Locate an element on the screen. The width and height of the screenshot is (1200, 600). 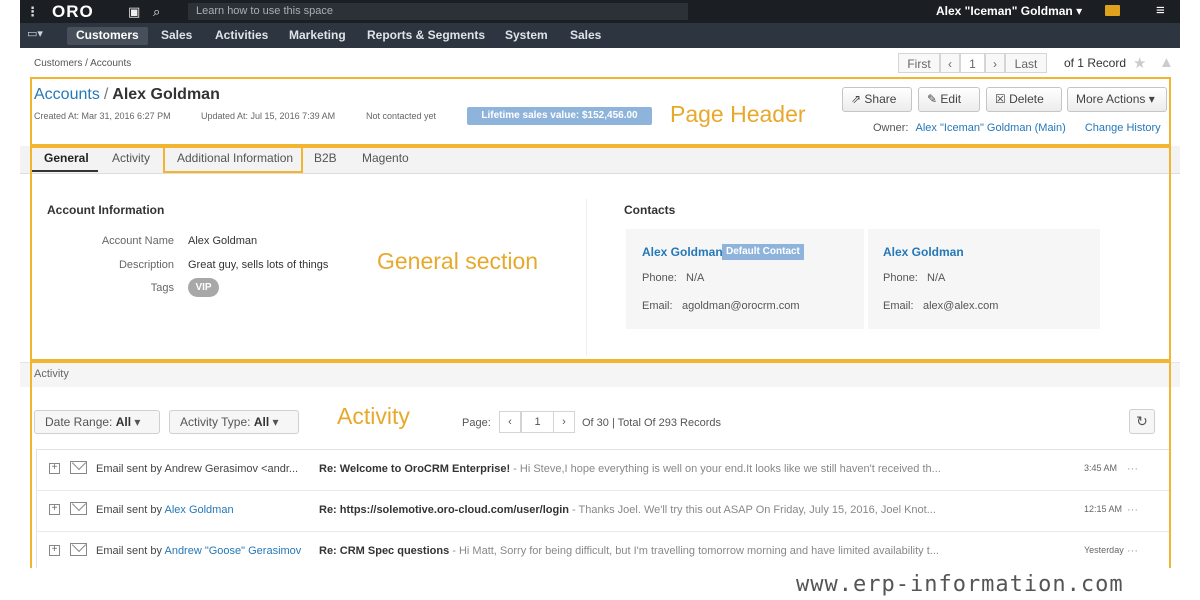
favorite-star-icon: ★ is located at coordinates (1139, 63).